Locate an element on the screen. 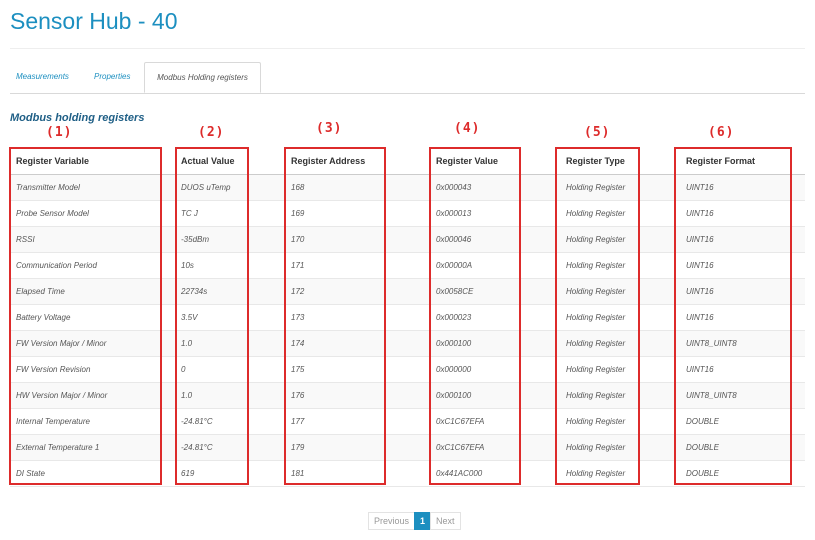 The height and width of the screenshot is (540, 815). column-header-register-type: Register Type is located at coordinates (620, 161).